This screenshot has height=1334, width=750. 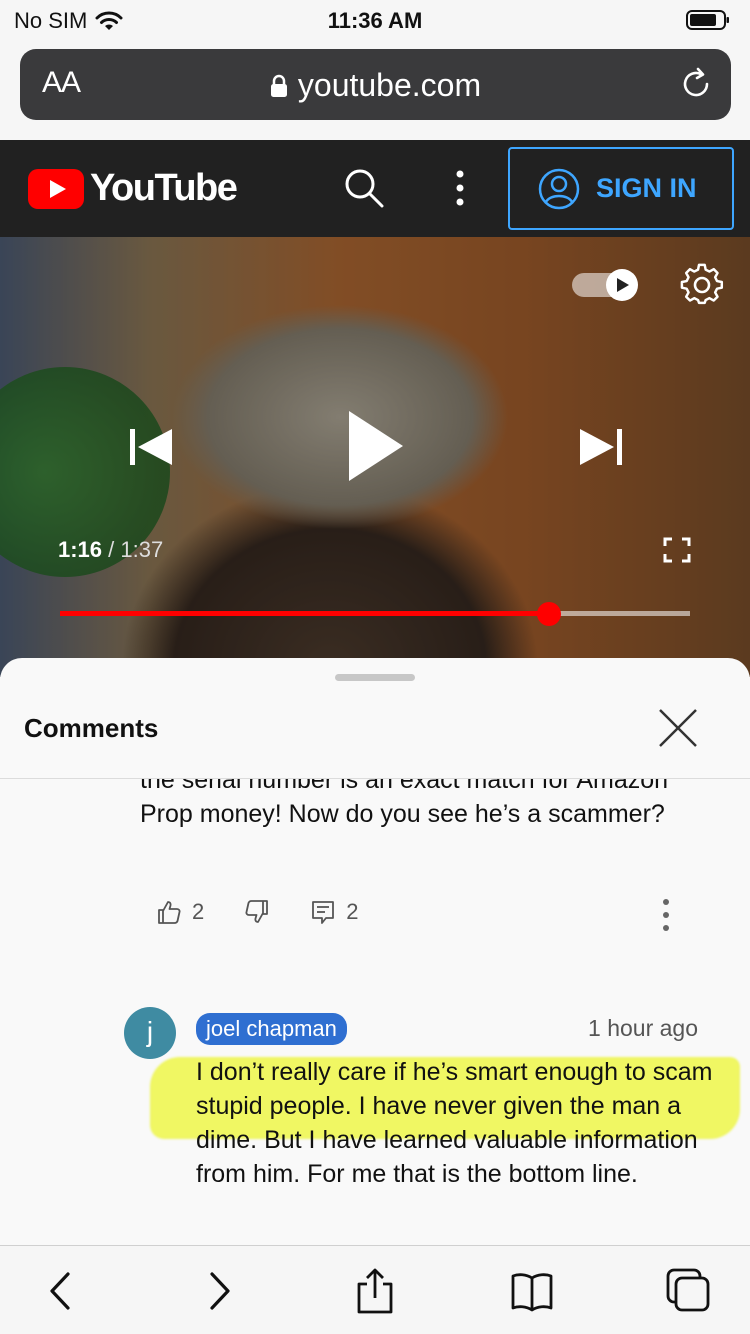 I want to click on youtube-logo: YouTube, so click(x=133, y=188).